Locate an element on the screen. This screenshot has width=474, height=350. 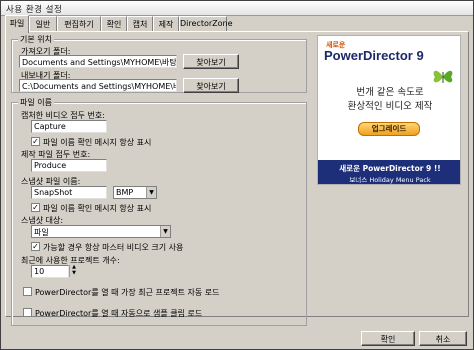
tab-general: 일반 is located at coordinates (43, 24).